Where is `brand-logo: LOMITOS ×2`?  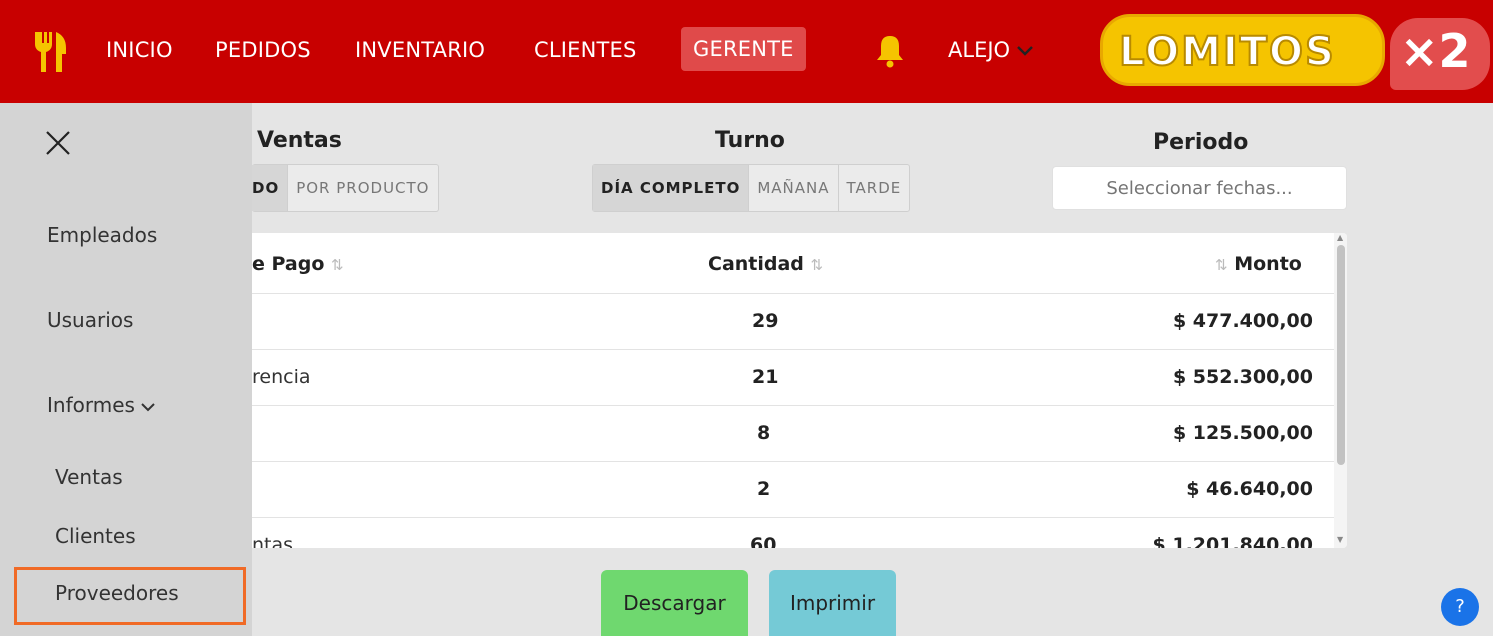 brand-logo: LOMITOS ×2 is located at coordinates (1296, 53).